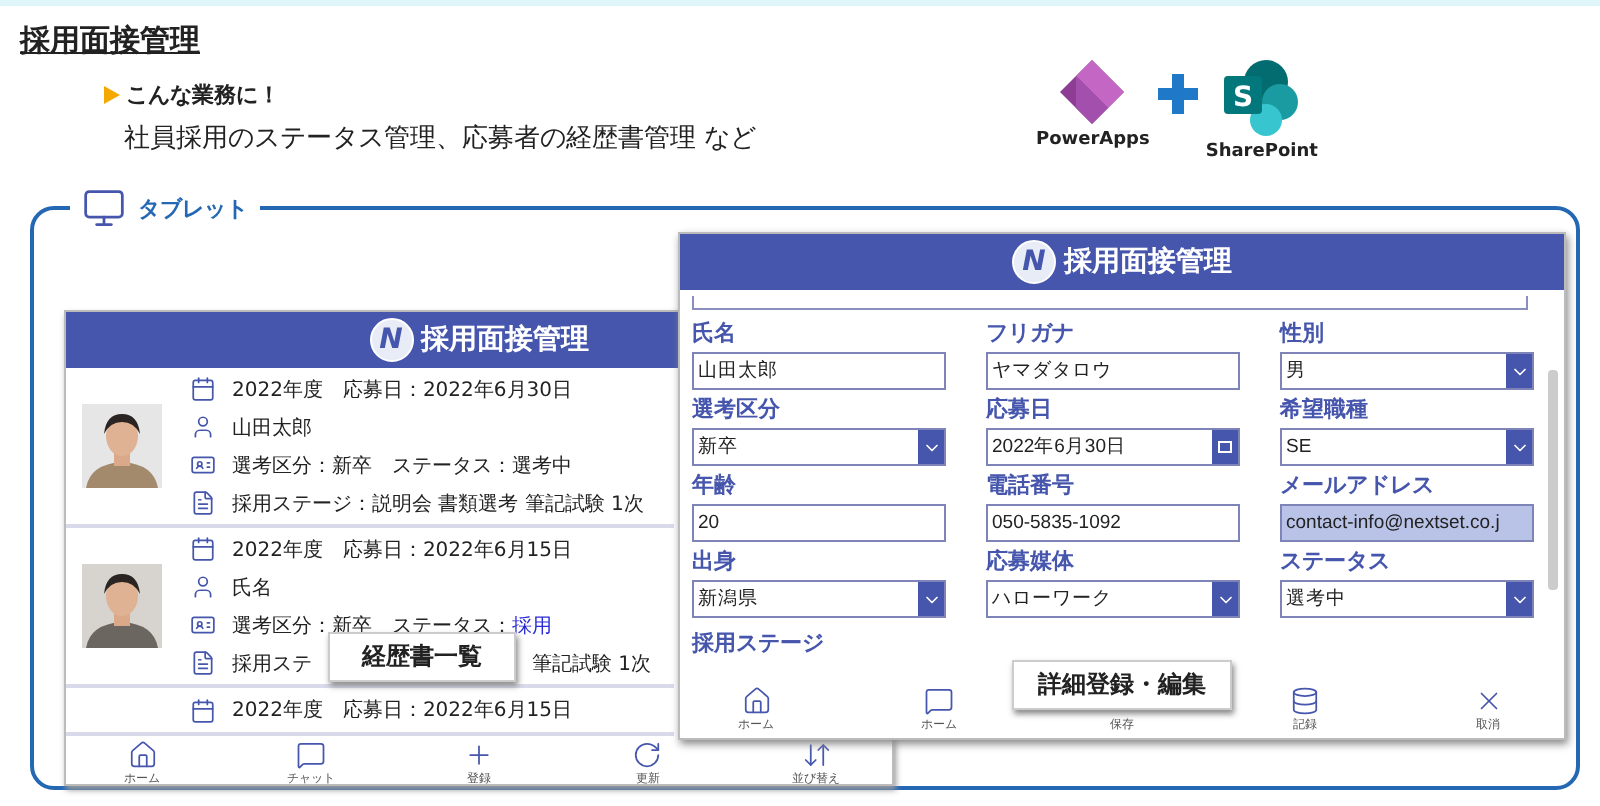 The height and width of the screenshot is (806, 1600). I want to click on field-label: 氏名, so click(715, 334).